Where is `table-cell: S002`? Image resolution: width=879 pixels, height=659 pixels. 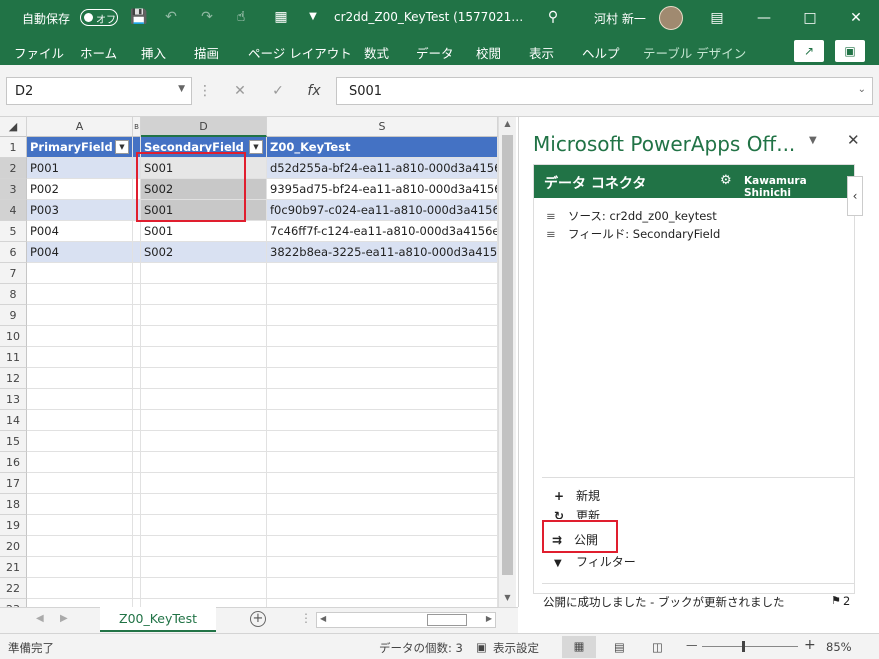
table-cell: S002 is located at coordinates (204, 252).